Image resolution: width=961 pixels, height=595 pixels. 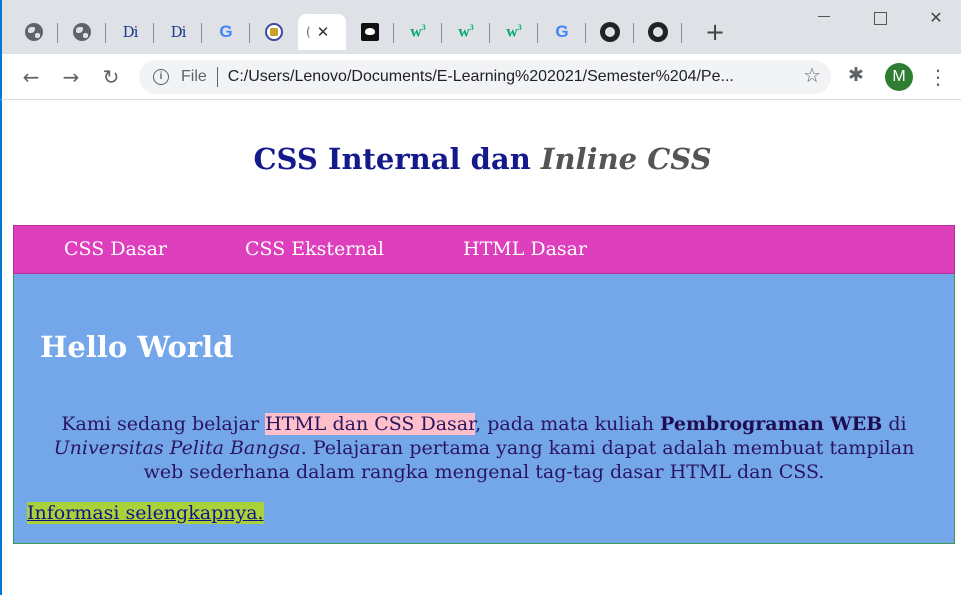 What do you see at coordinates (370, 424) in the screenshot?
I see `highlighted-text: HTML dan CSS Dasar` at bounding box center [370, 424].